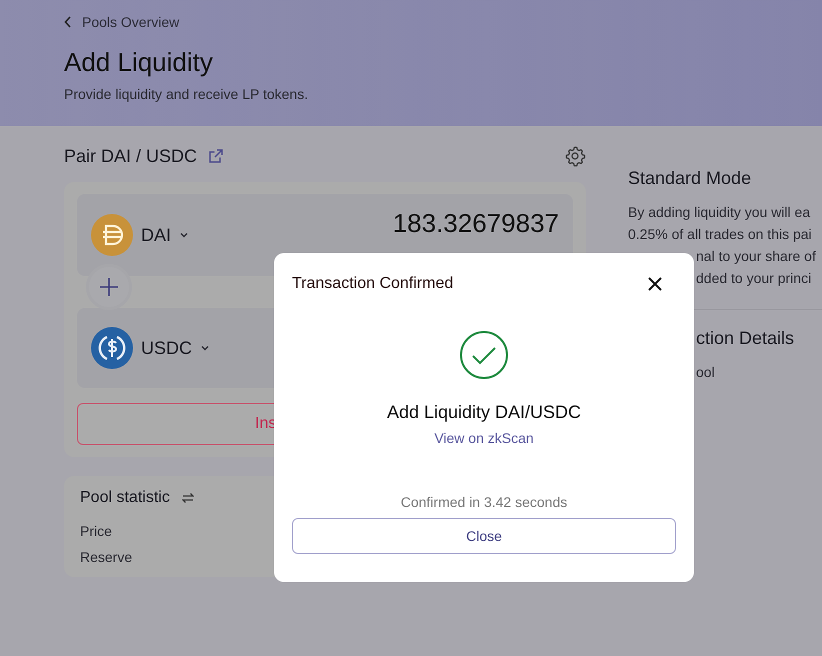 Image resolution: width=822 pixels, height=656 pixels. Describe the element at coordinates (744, 338) in the screenshot. I see `section-title: ction Details` at that location.